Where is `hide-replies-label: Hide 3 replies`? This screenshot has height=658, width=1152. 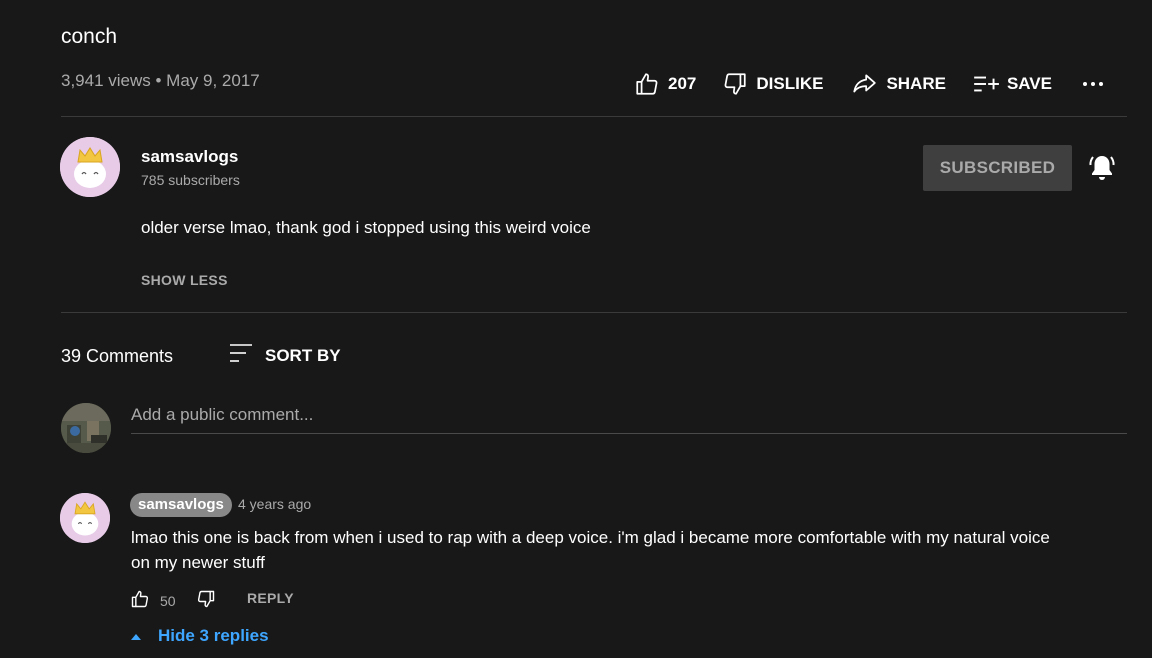 hide-replies-label: Hide 3 replies is located at coordinates (213, 635).